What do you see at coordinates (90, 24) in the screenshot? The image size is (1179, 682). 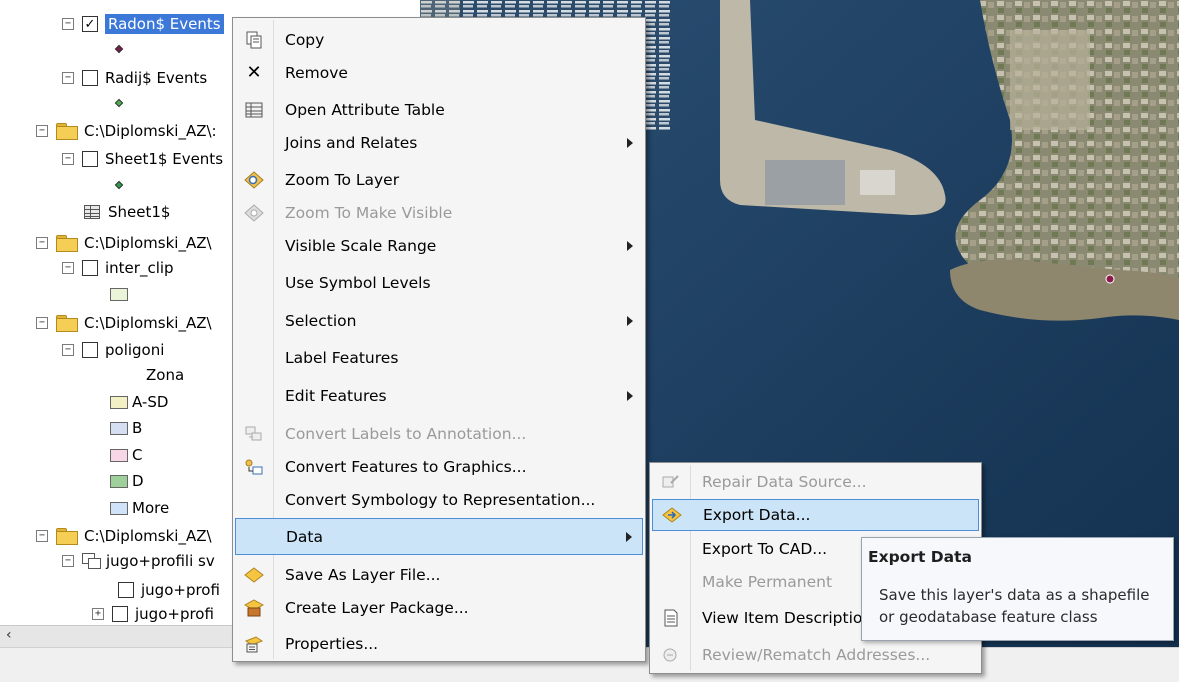 I see `layer-checkbox-radon: ✓` at bounding box center [90, 24].